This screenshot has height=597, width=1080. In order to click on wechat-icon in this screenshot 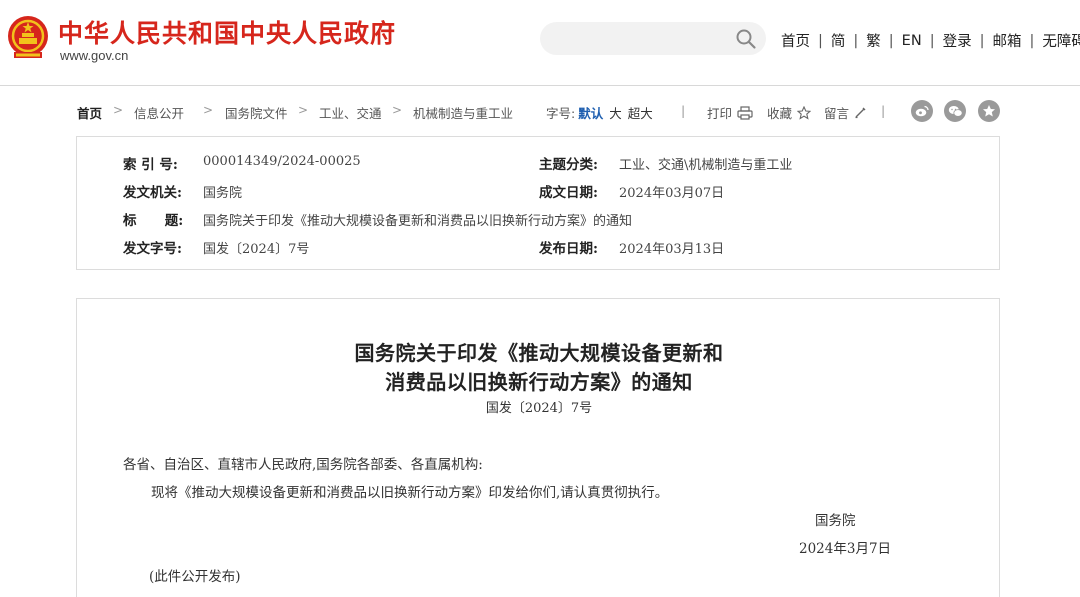, I will do `click(955, 111)`.